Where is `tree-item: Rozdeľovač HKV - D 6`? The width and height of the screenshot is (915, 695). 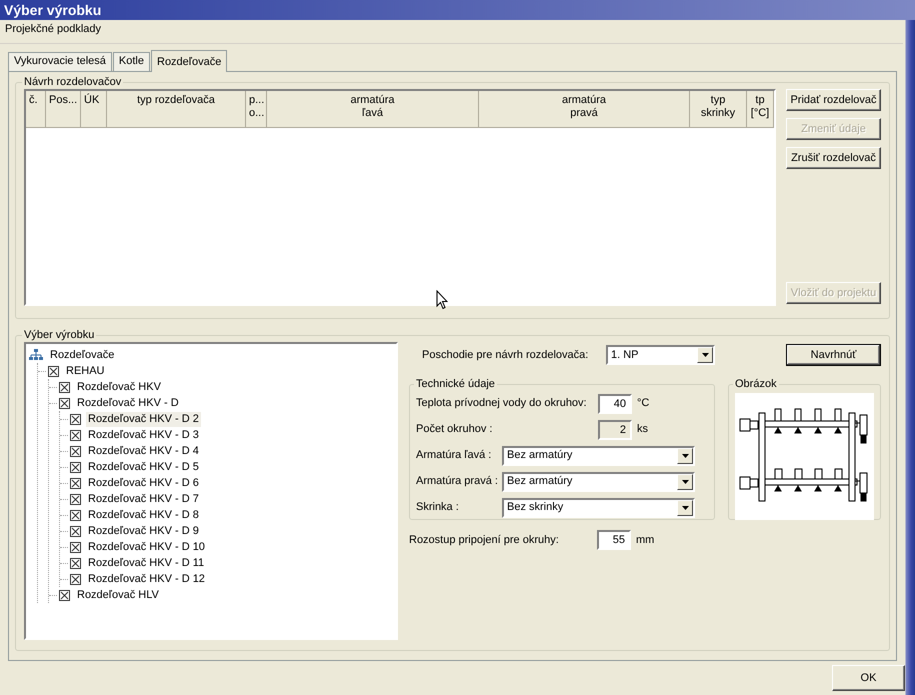 tree-item: Rozdeľovač HKV - D 6 is located at coordinates (143, 483).